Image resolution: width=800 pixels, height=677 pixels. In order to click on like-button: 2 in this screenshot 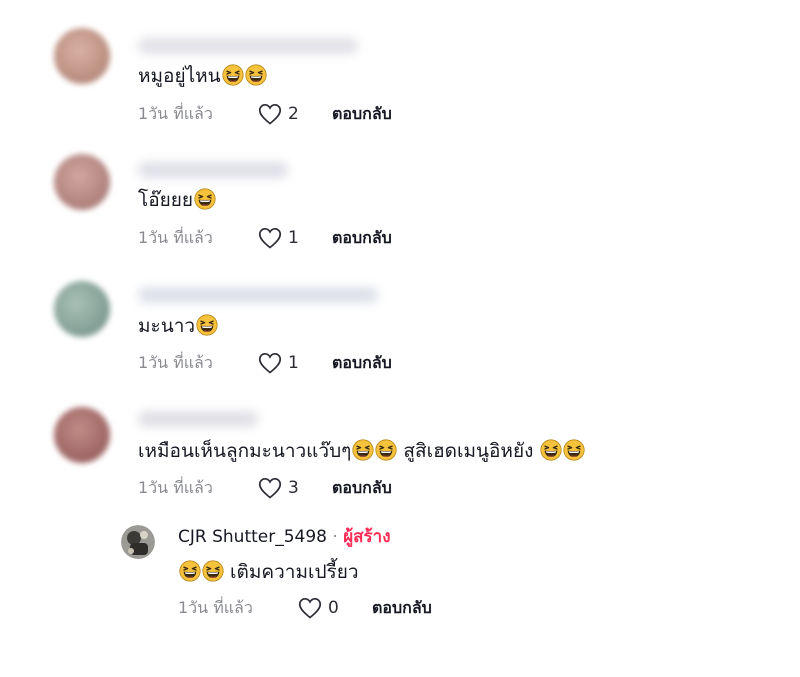, I will do `click(295, 114)`.